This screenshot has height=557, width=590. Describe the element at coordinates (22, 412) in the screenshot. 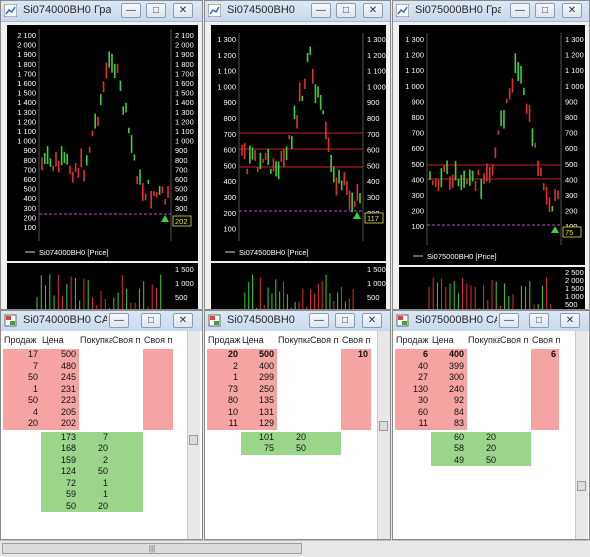

I see `ask-volume-cell: 4` at that location.